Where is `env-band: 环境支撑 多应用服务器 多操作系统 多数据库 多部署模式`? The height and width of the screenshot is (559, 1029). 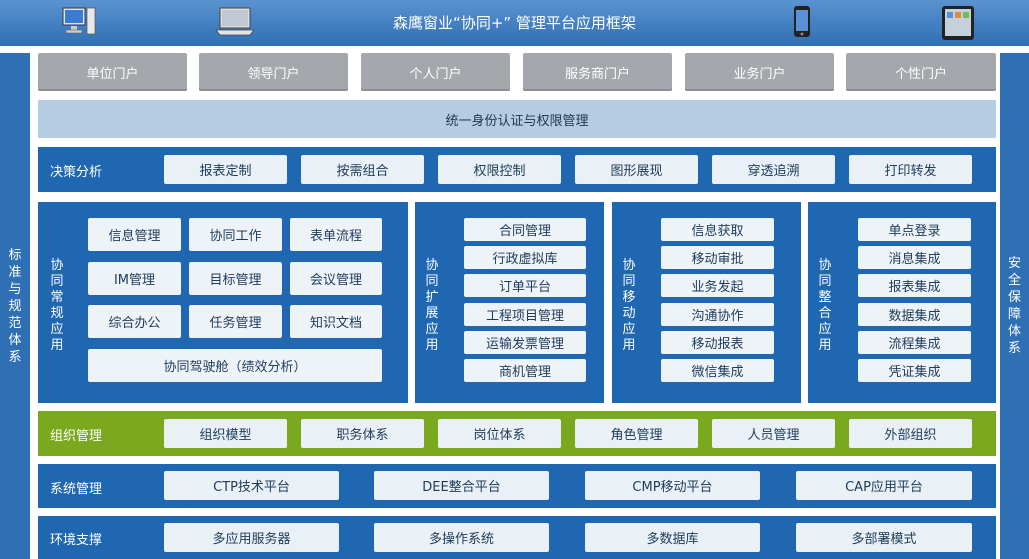 env-band: 环境支撑 多应用服务器 多操作系统 多数据库 多部署模式 is located at coordinates (517, 537).